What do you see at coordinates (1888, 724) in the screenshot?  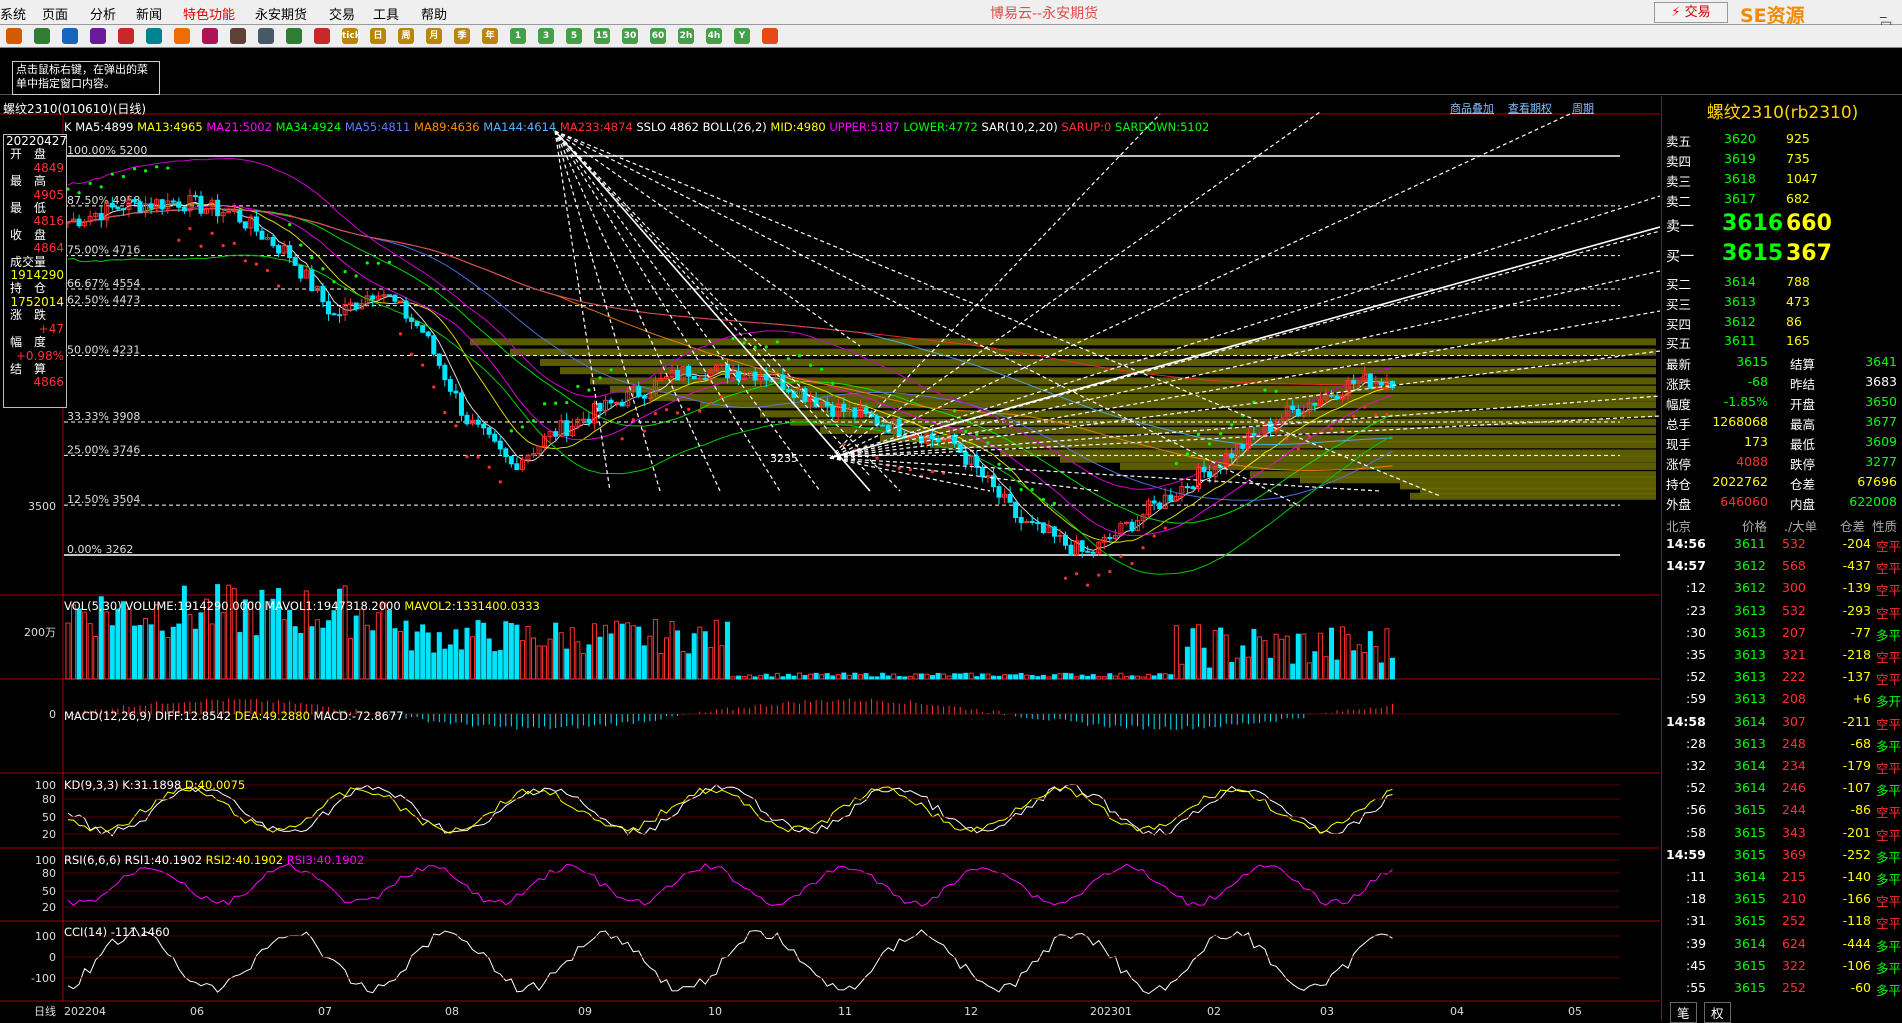 I see `ts-type: 空平` at bounding box center [1888, 724].